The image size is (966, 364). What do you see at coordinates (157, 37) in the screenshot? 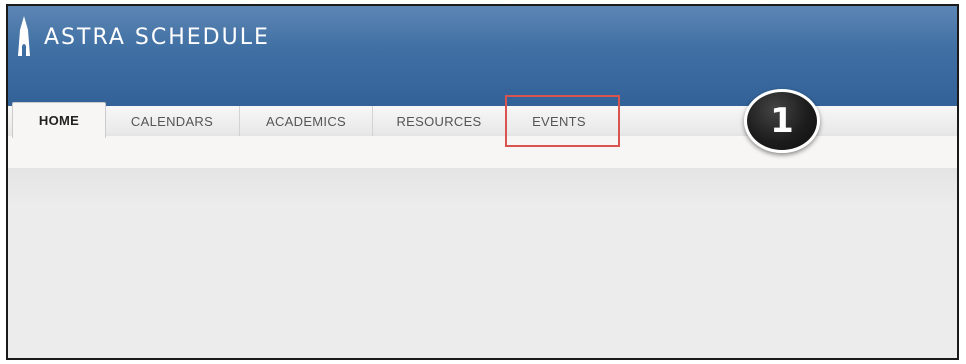
I see `app-title: ASTRA SCHEDULE` at bounding box center [157, 37].